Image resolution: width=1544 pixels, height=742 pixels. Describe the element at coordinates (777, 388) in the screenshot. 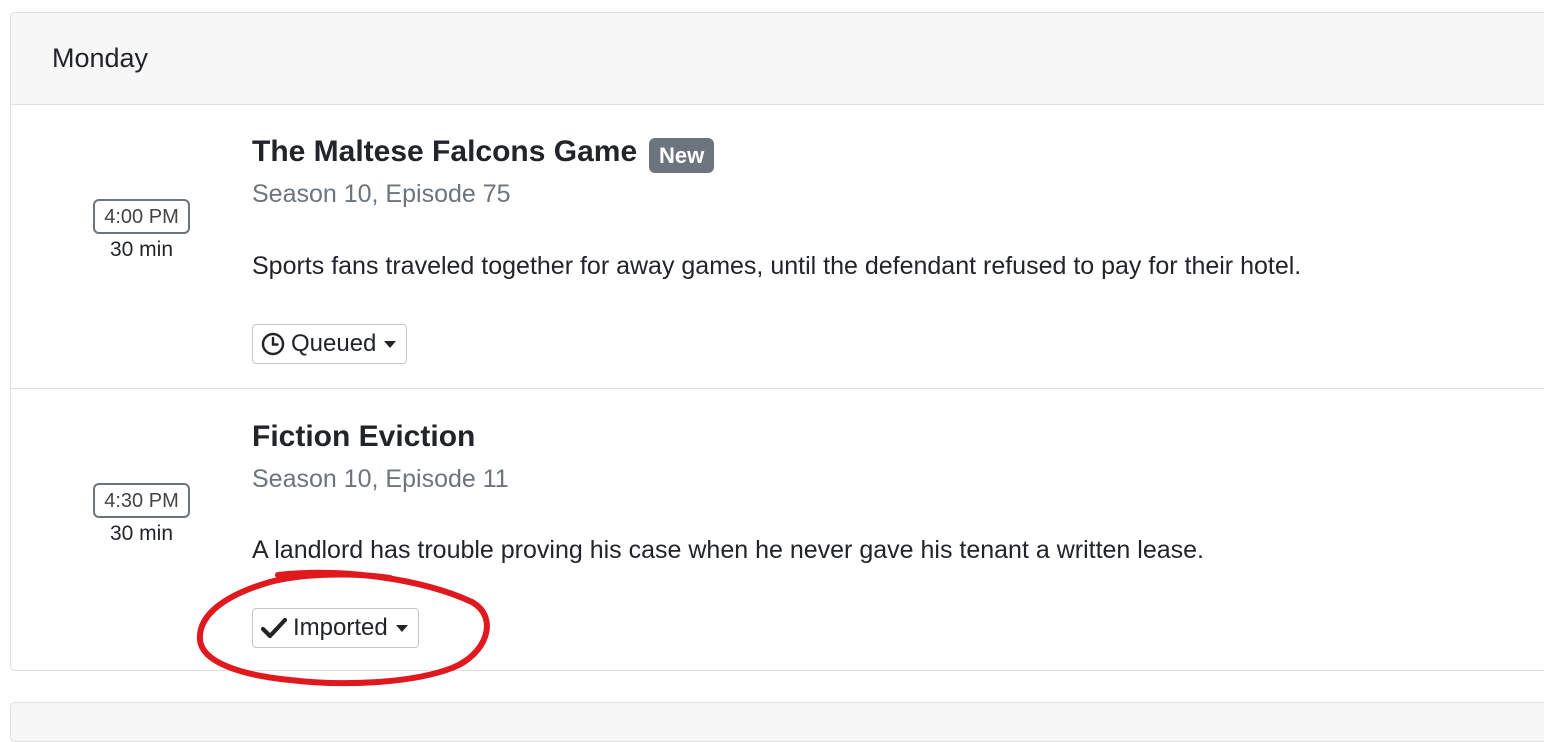

I see `row-divider` at that location.